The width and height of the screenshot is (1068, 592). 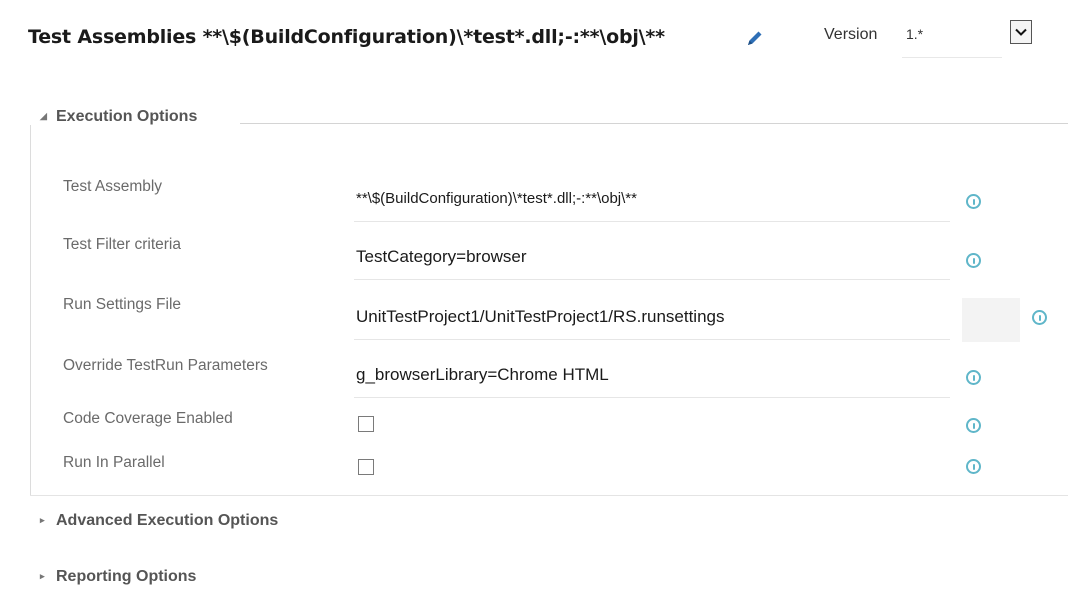 I want to click on collapse-triangle-icon: ◢, so click(x=43, y=116).